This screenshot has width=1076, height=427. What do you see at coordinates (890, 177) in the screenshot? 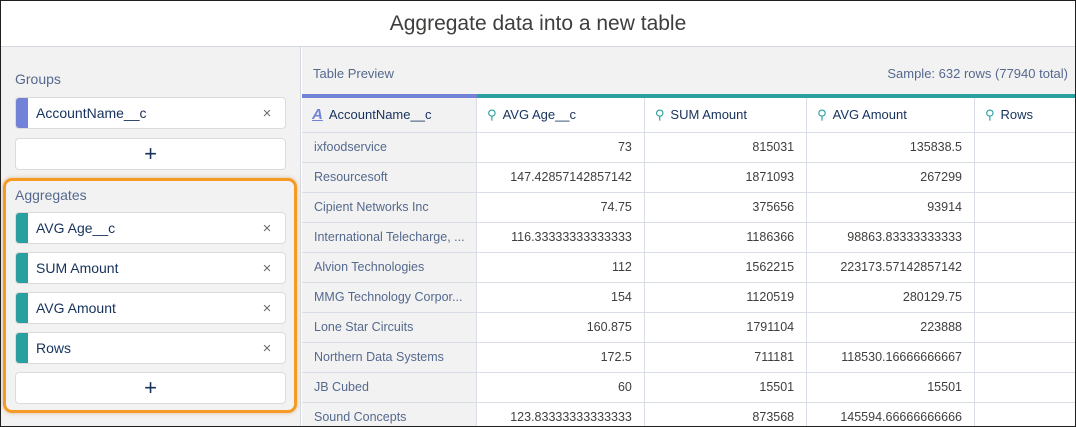
I see `cell-avg-amount: 267299` at bounding box center [890, 177].